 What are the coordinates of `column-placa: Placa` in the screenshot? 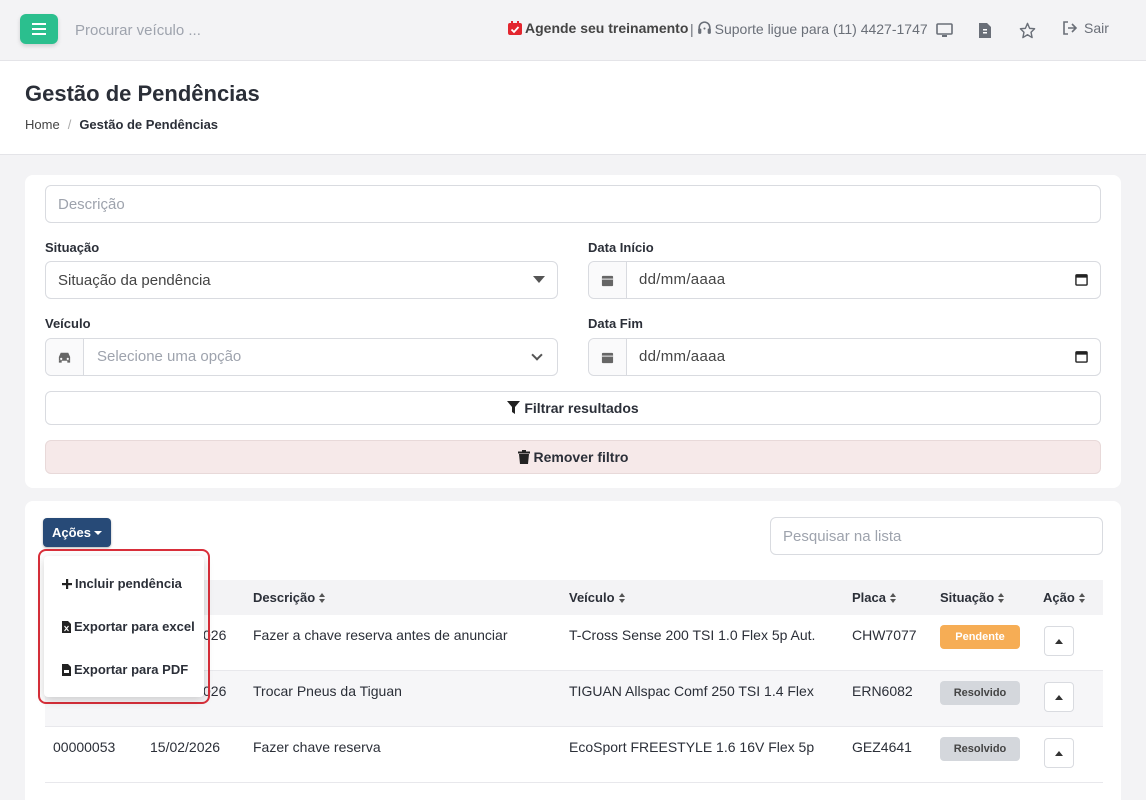 It's located at (874, 597).